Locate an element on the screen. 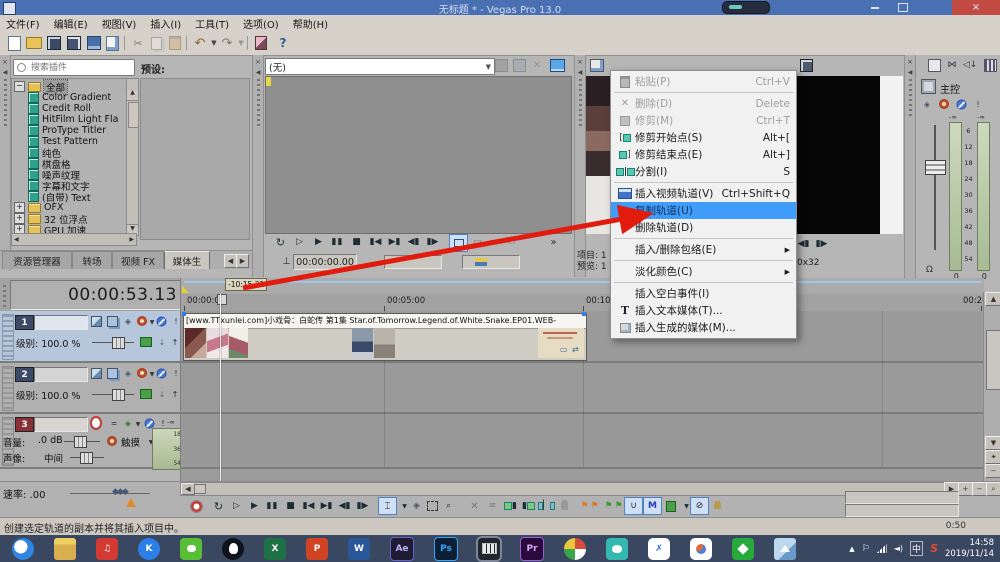 The width and height of the screenshot is (1000, 562). tree-item: ProType Titler is located at coordinates (76, 130).